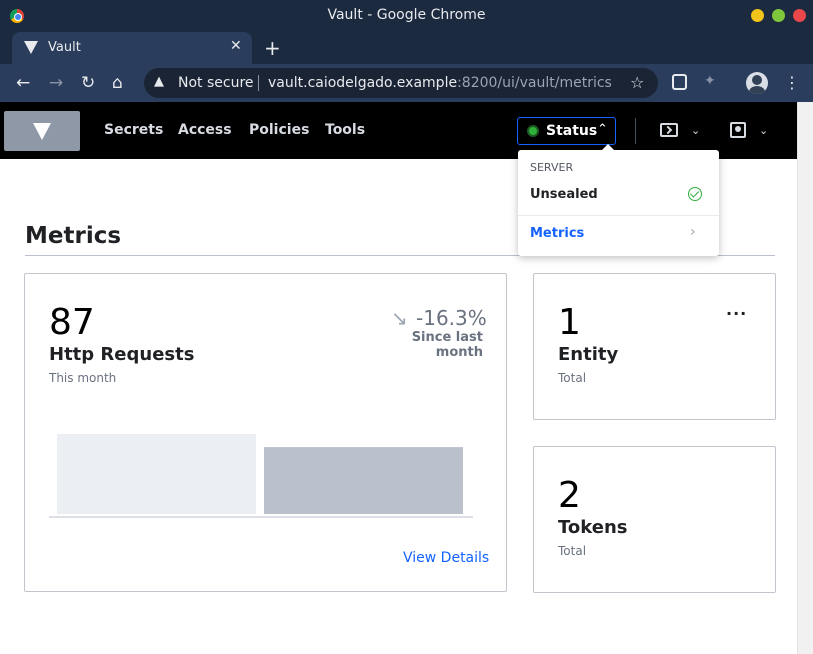 This screenshot has height=654, width=813. What do you see at coordinates (602, 129) in the screenshot?
I see `chevron-up-icon: ⌃` at bounding box center [602, 129].